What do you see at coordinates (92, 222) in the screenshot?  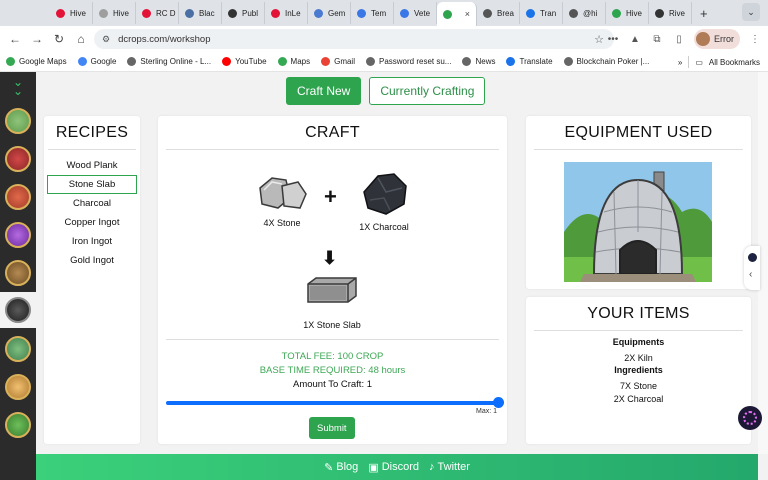 I see `recipe-item-copper-ingot: Copper Ingot` at bounding box center [92, 222].